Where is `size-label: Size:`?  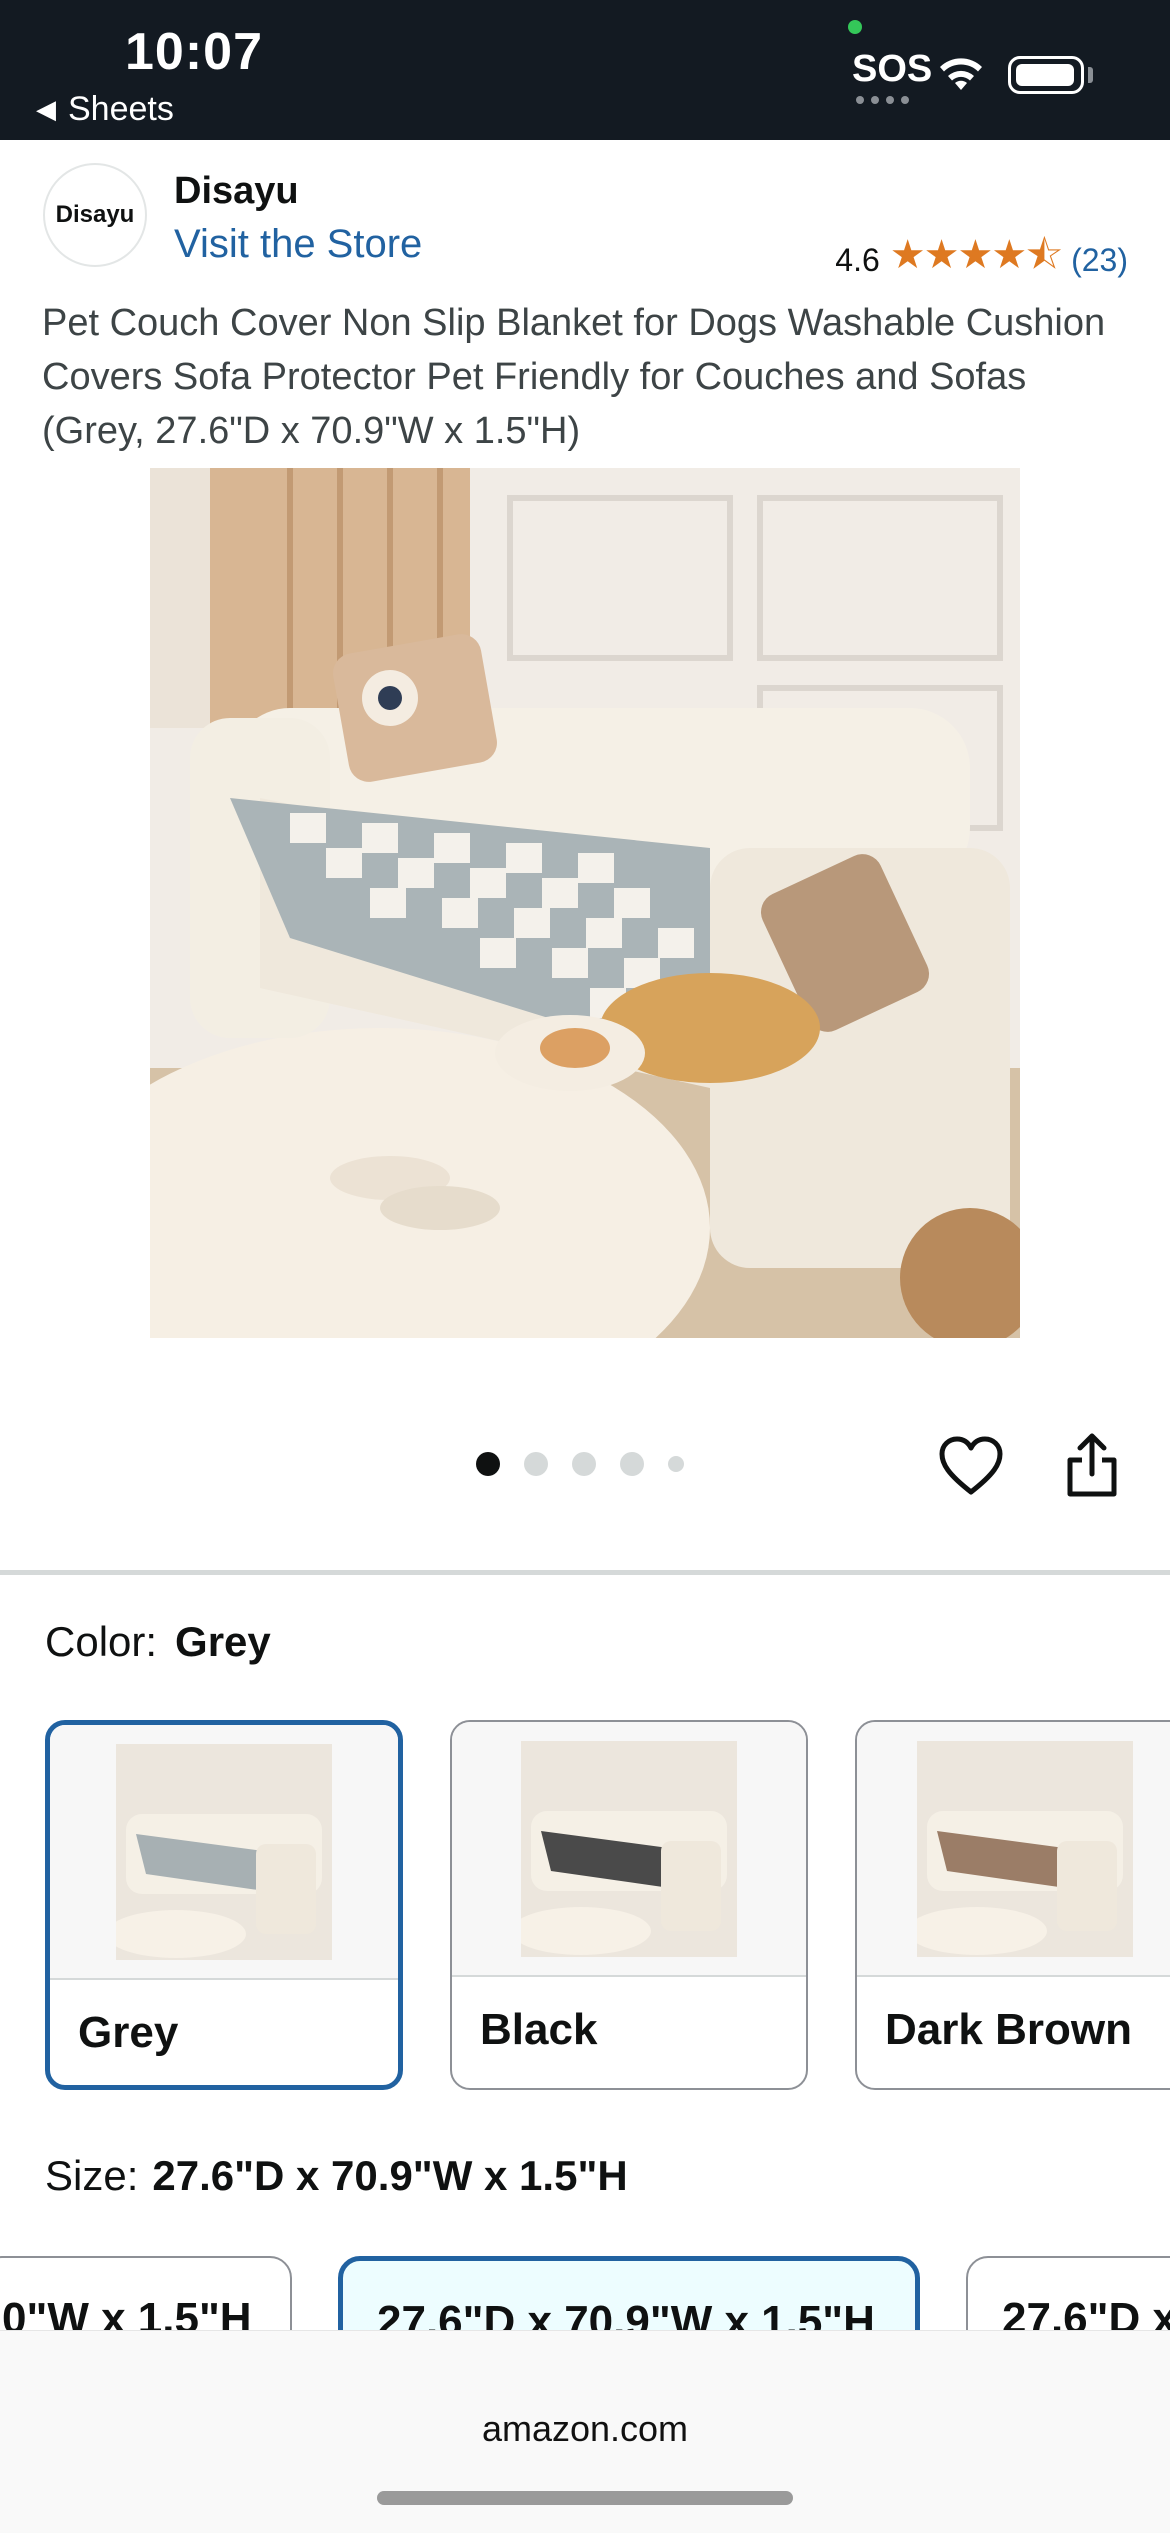
size-label: Size: is located at coordinates (92, 2175).